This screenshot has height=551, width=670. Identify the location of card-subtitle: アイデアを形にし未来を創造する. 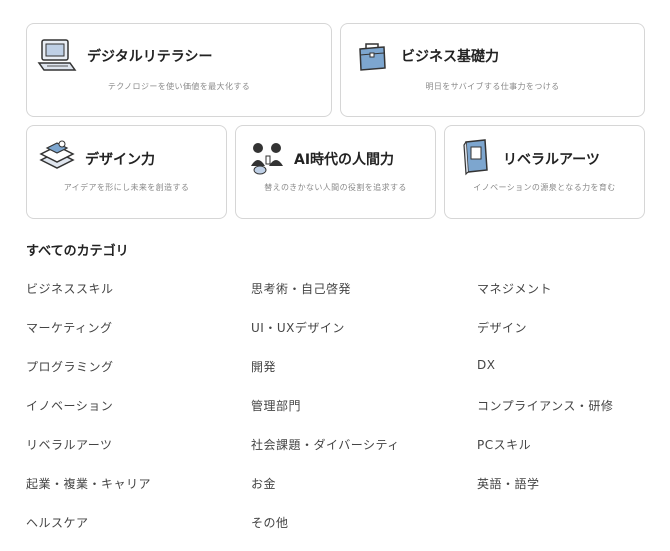
(126, 187).